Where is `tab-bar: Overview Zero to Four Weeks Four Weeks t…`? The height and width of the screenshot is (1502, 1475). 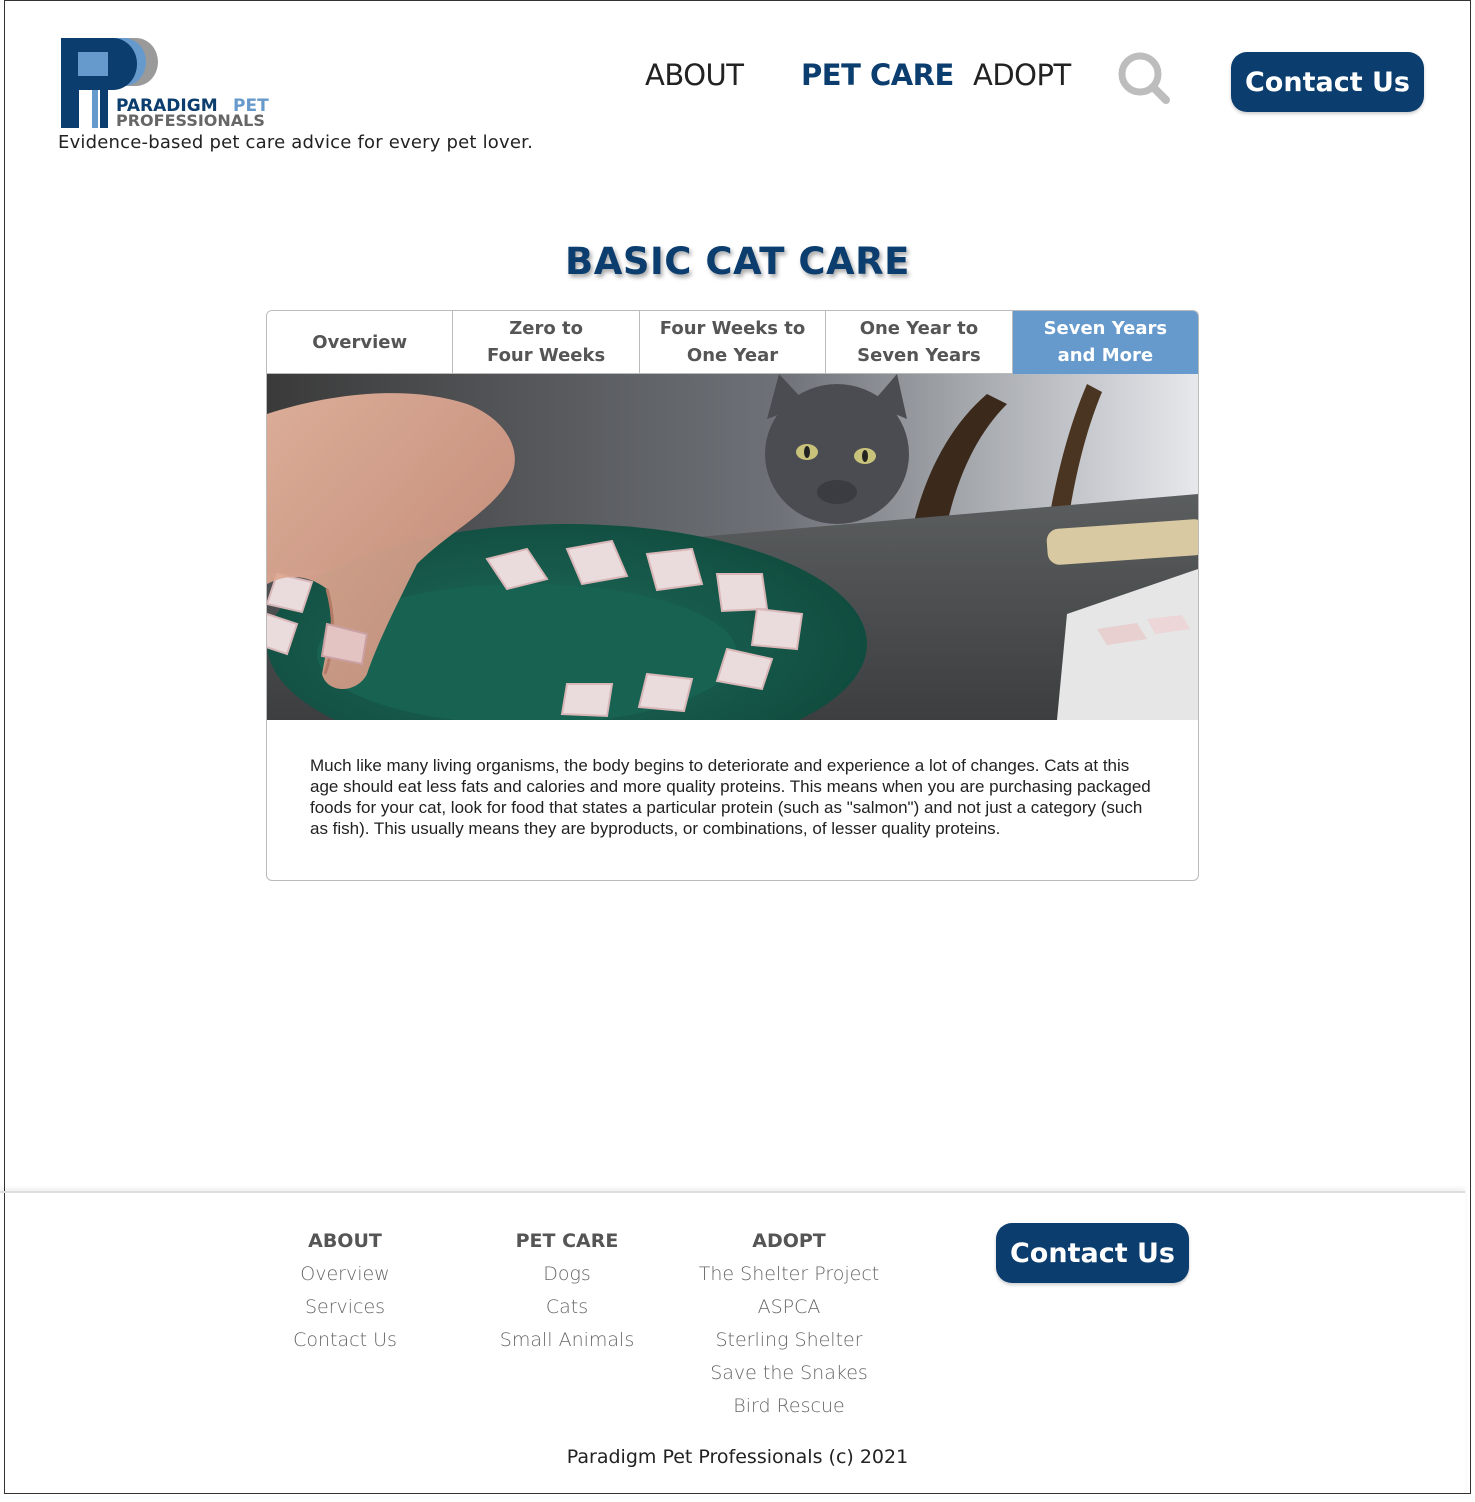 tab-bar: Overview Zero to Four Weeks Four Weeks t… is located at coordinates (732, 342).